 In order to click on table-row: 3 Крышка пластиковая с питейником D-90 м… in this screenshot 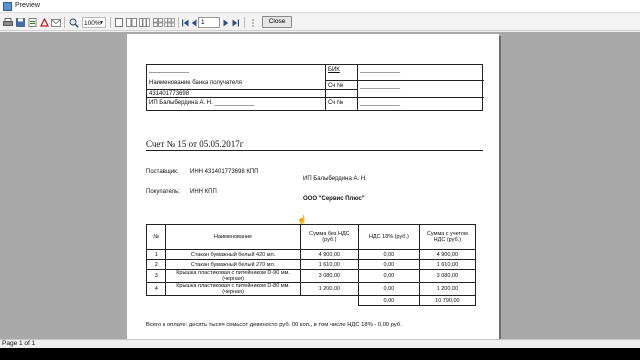, I will do `click(311, 276)`.